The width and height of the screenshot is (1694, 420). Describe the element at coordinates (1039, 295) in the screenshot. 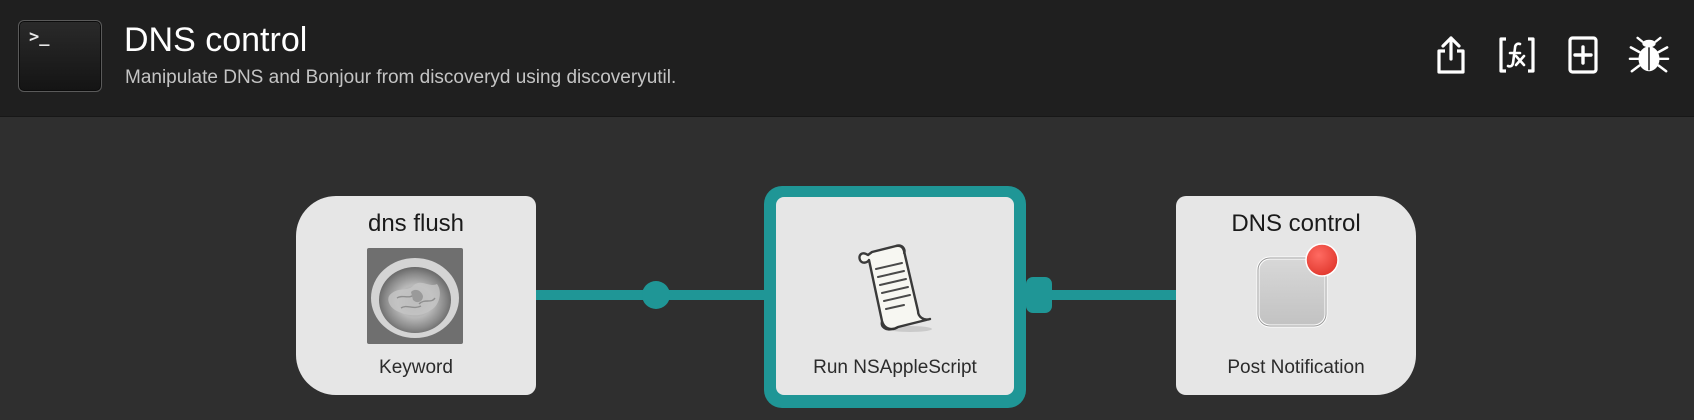

I see `output-connector-tab` at that location.